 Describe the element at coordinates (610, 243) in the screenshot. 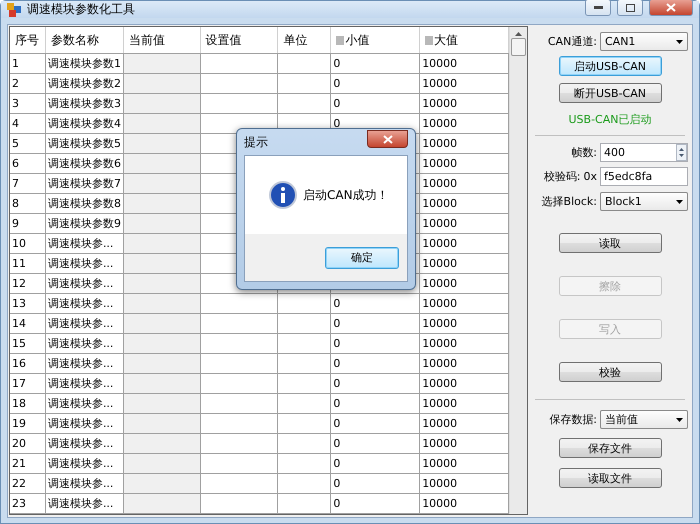

I see `action-button: 读取` at that location.